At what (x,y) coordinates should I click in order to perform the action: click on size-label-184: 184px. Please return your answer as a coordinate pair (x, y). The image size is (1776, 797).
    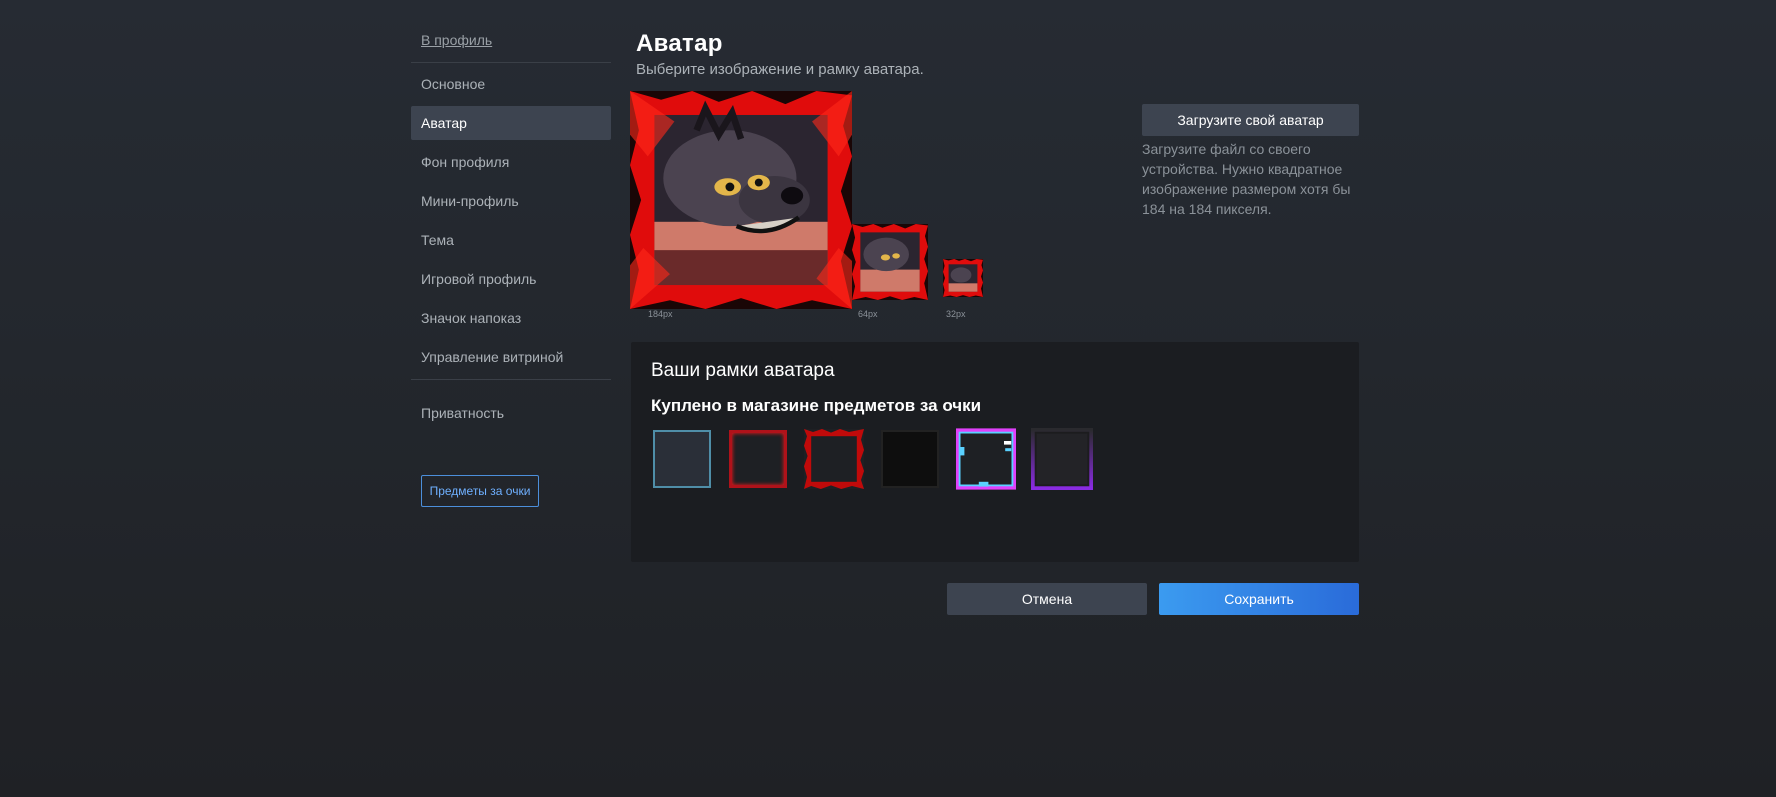
    Looking at the image, I should click on (660, 314).